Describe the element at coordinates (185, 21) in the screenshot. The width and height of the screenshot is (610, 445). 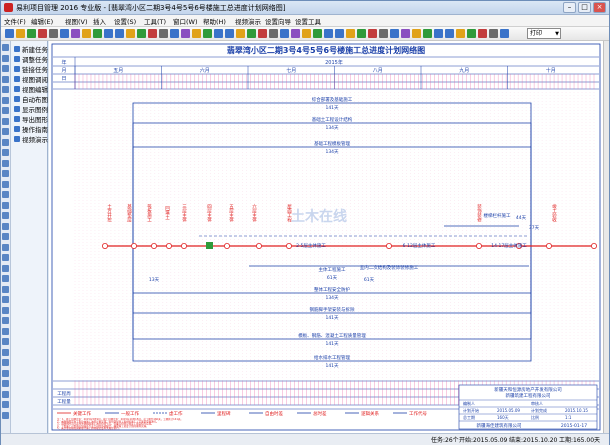
I see `menu-window: 窗口(W)` at that location.